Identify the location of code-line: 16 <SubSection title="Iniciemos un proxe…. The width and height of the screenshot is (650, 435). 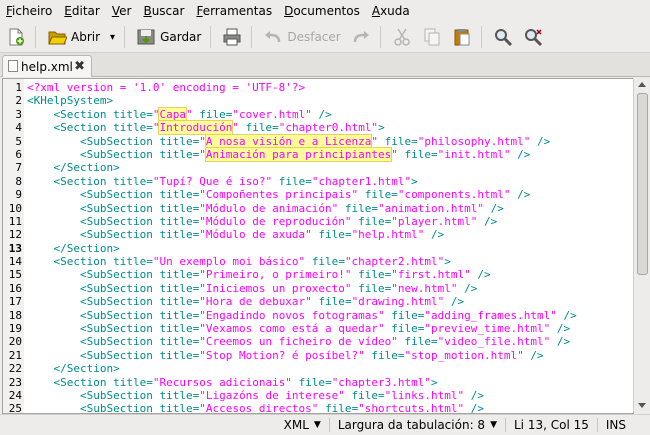
(318, 288).